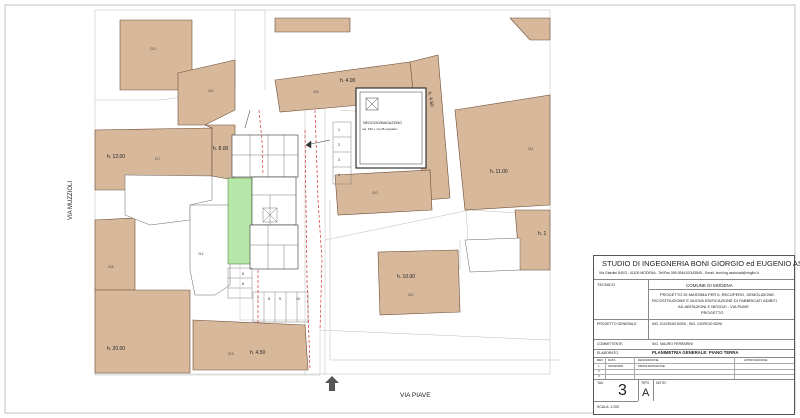 This screenshot has height=418, width=800. What do you see at coordinates (382, 123) in the screenshot?
I see `magazzino-title: NEGOZIO/MAGAZZINO` at bounding box center [382, 123].